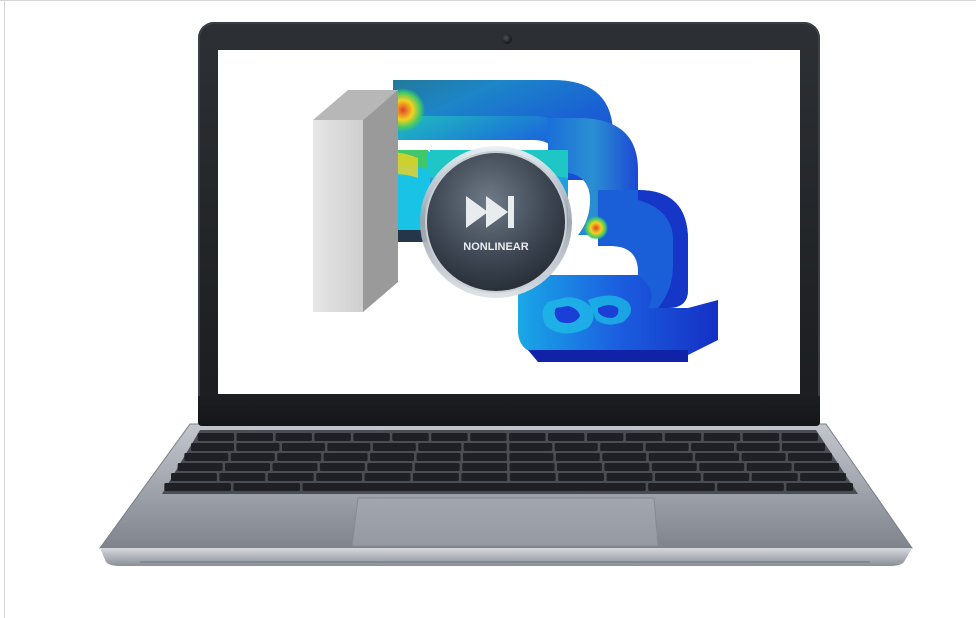  What do you see at coordinates (455, 487) in the screenshot?
I see `spacebar-key` at bounding box center [455, 487].